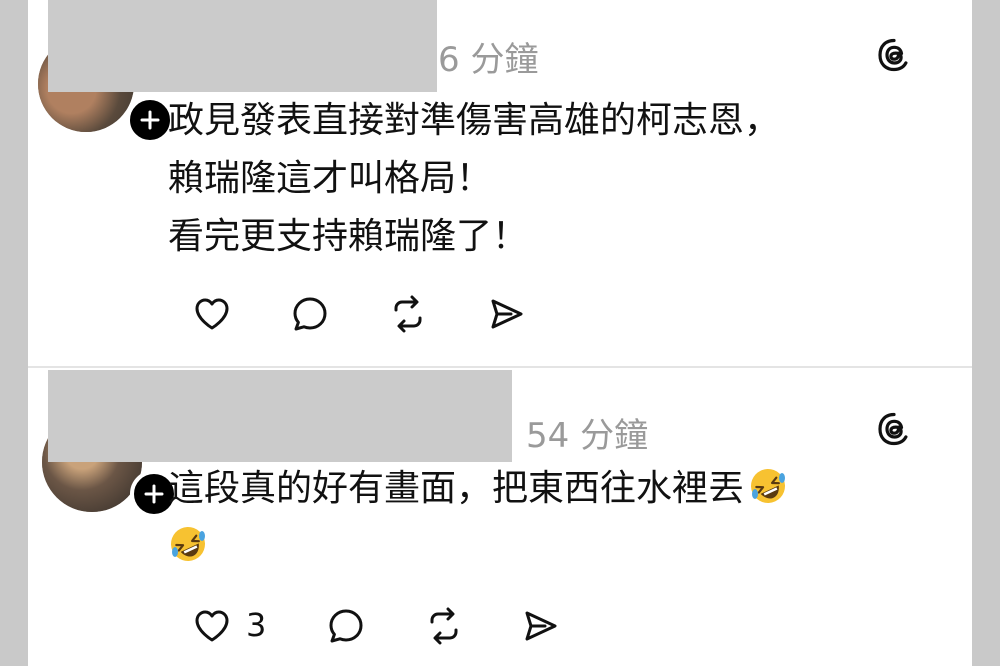 The image size is (1000, 666). Describe the element at coordinates (330, 178) in the screenshot. I see `post-text-line: 賴瑞隆這才叫格局！` at that location.